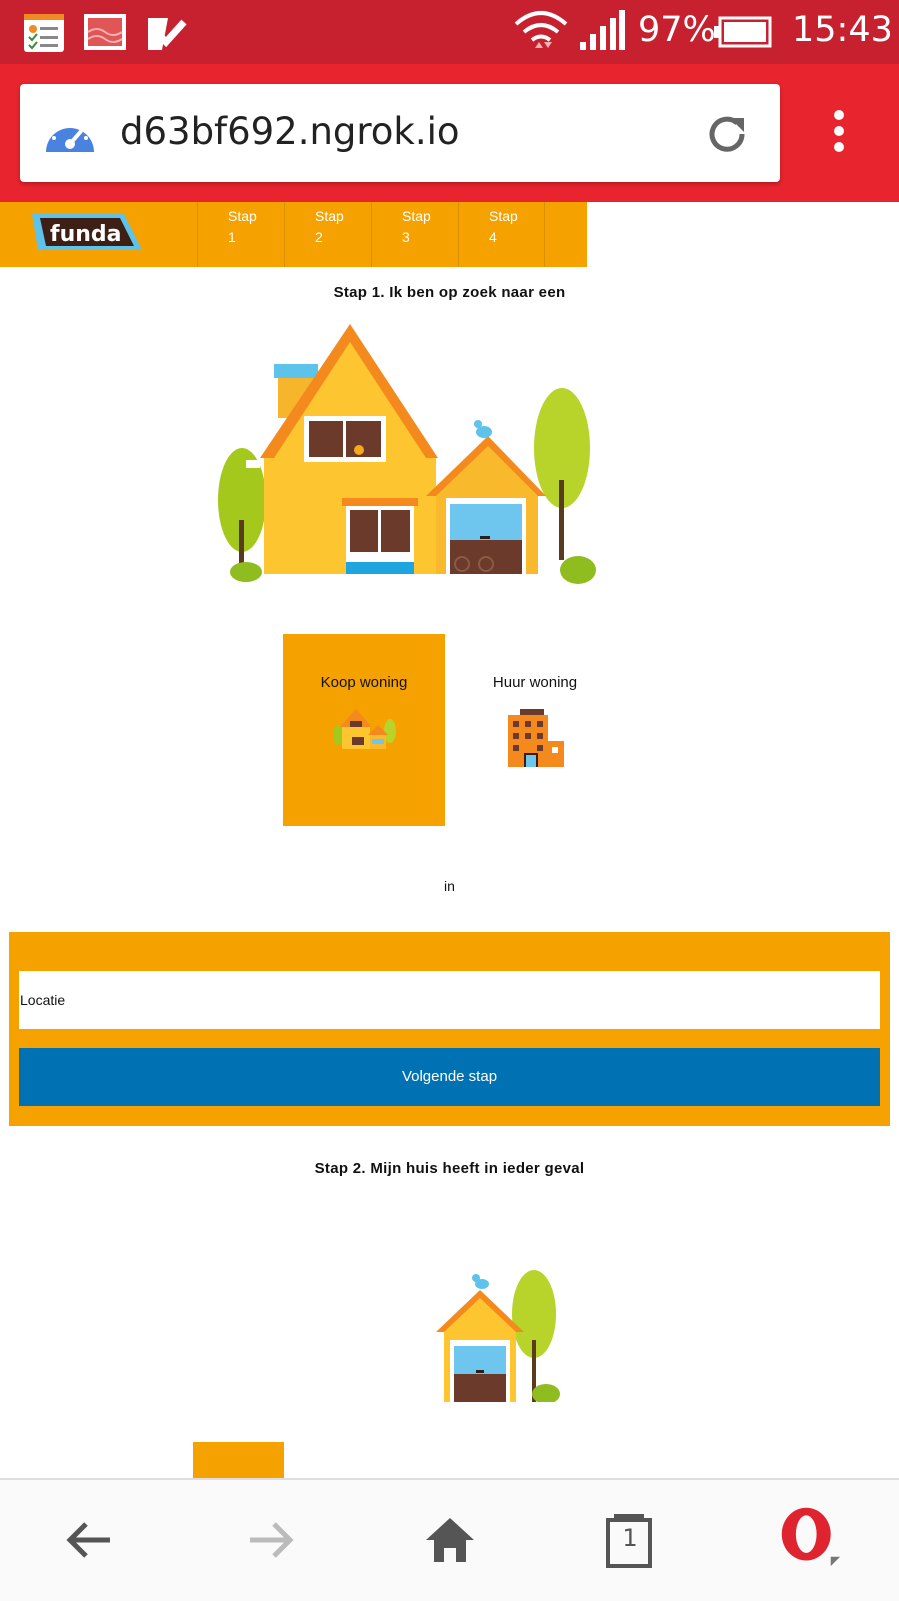  I want to click on url-text: d63bf692.ngrok.io, so click(290, 131).